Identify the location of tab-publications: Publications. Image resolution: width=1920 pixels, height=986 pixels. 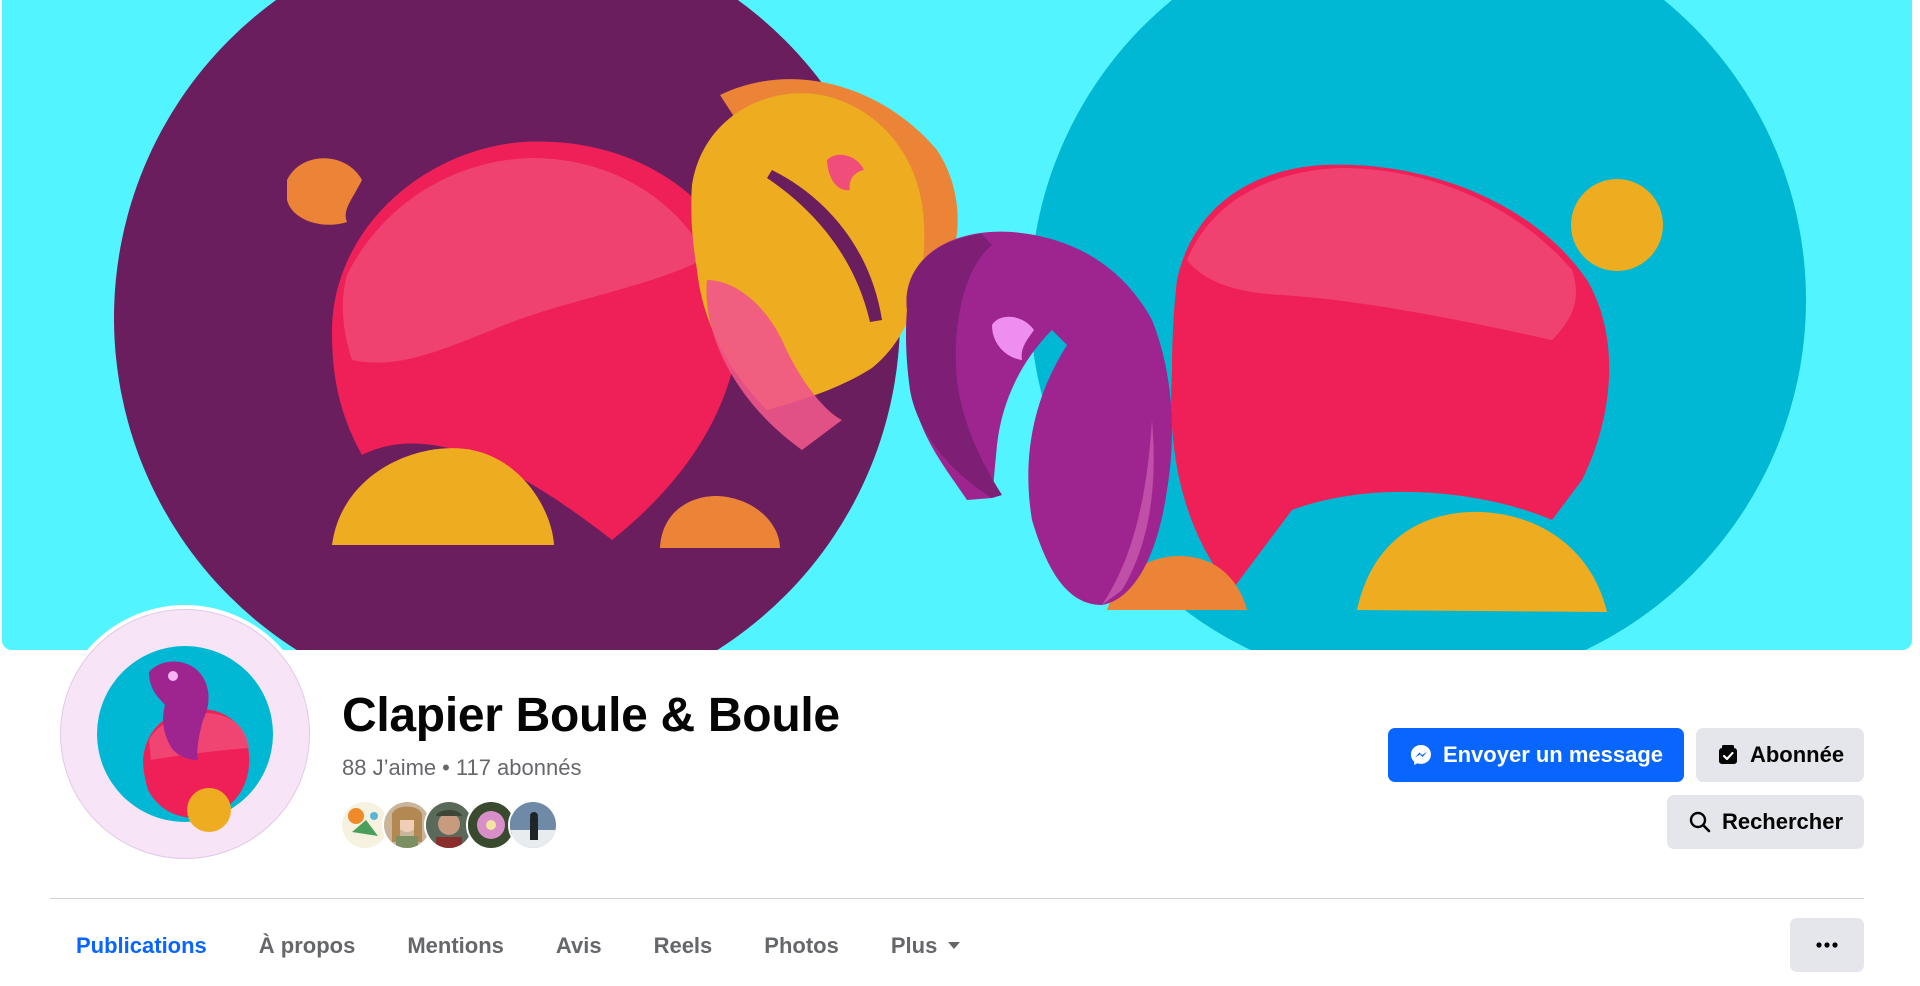
(141, 946).